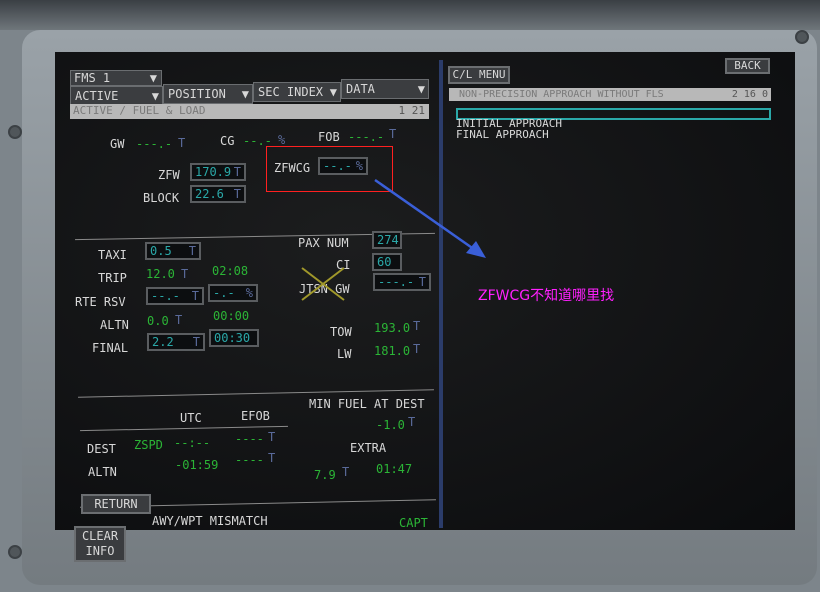 This screenshot has height=592, width=820. What do you see at coordinates (92, 78) in the screenshot?
I see `fms-label: FMS 1` at bounding box center [92, 78].